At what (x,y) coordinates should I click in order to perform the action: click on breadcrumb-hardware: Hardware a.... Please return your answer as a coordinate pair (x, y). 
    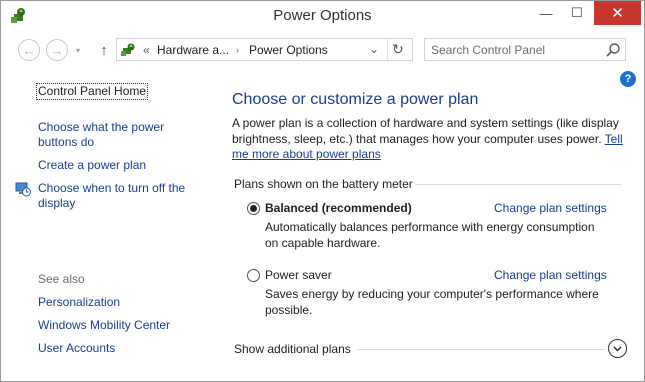
    Looking at the image, I should click on (193, 50).